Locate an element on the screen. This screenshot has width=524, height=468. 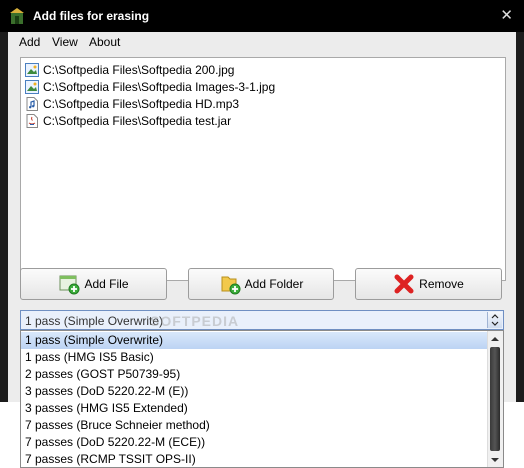
remove-button: Remove is located at coordinates (428, 284).